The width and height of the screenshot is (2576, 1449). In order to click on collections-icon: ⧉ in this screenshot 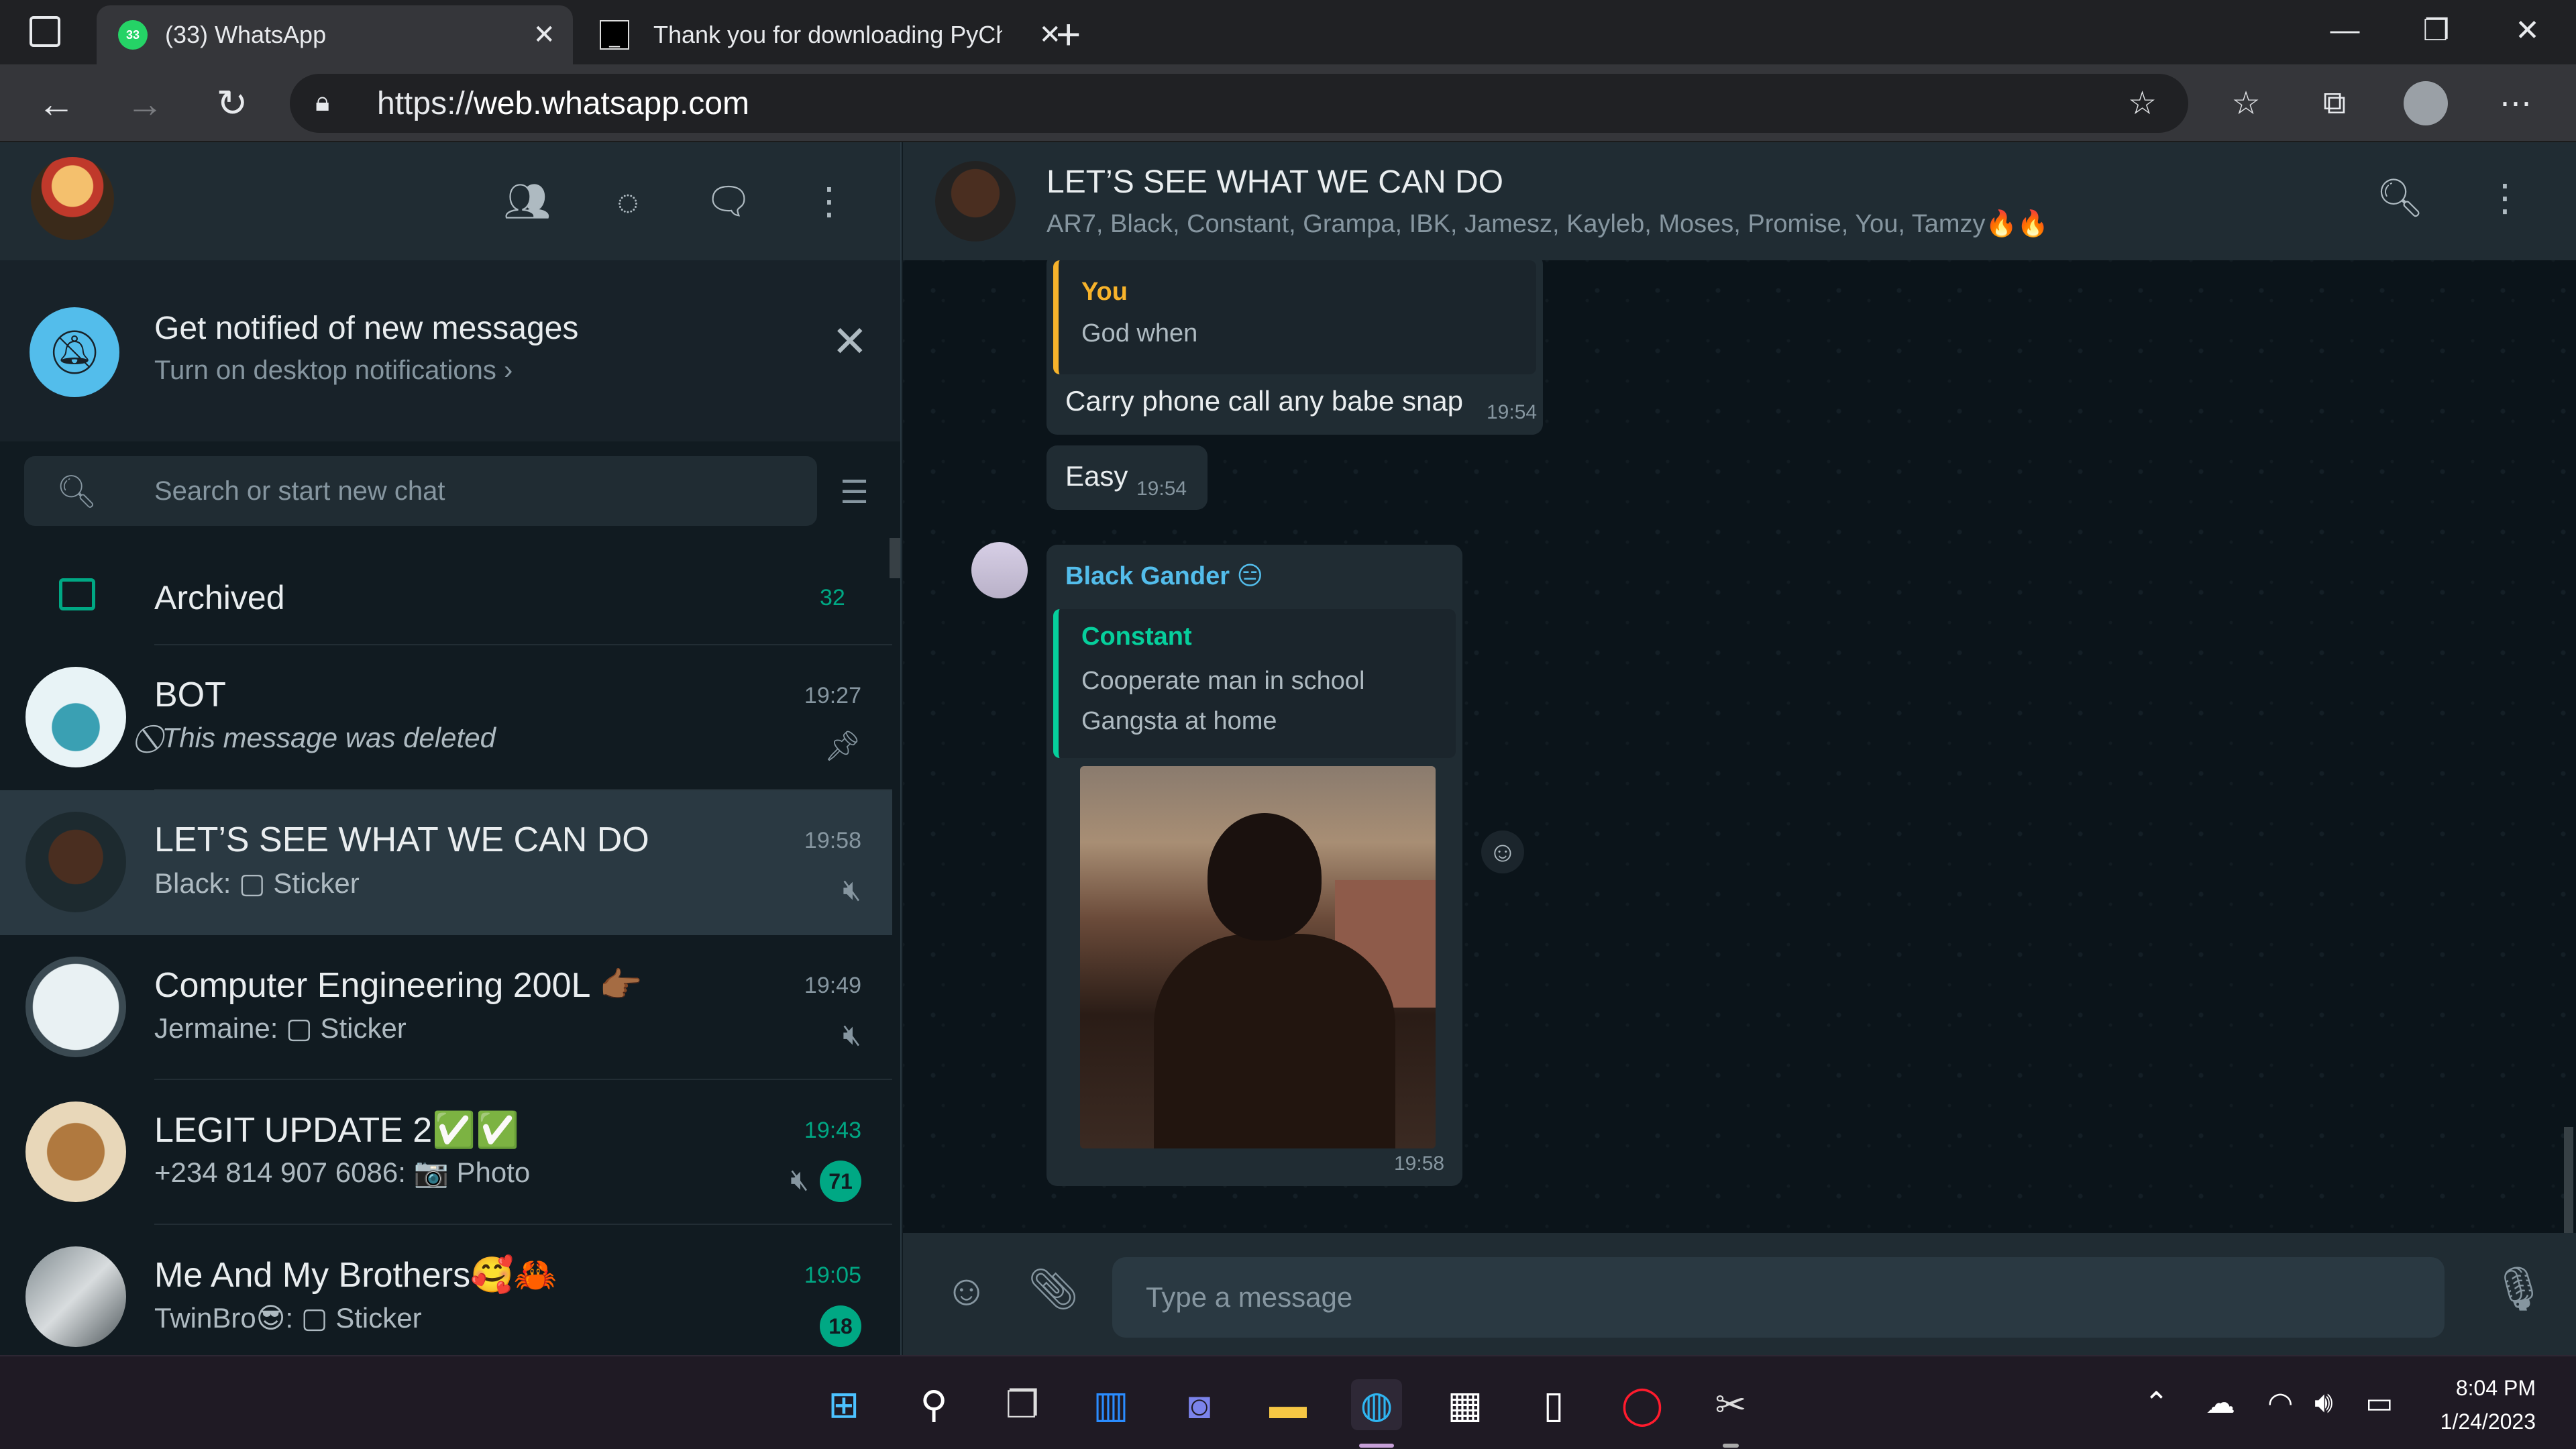, I will do `click(2334, 103)`.